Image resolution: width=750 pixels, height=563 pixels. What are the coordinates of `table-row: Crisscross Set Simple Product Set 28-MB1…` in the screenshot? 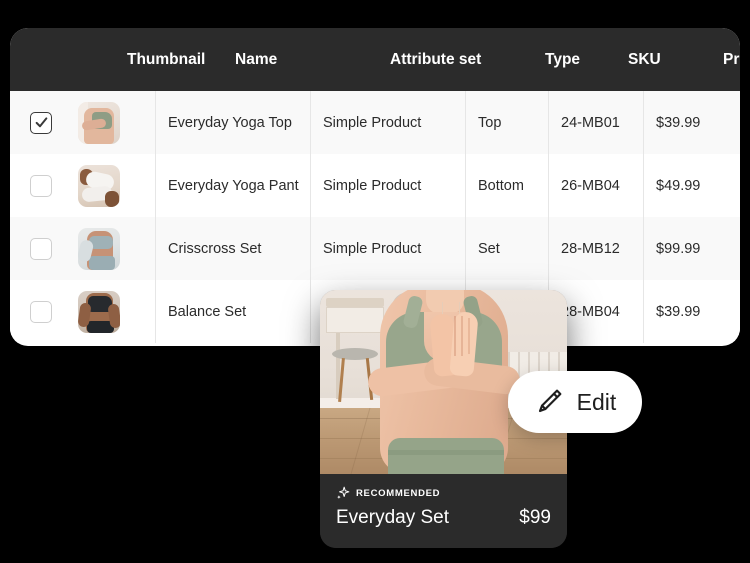 It's located at (375, 248).